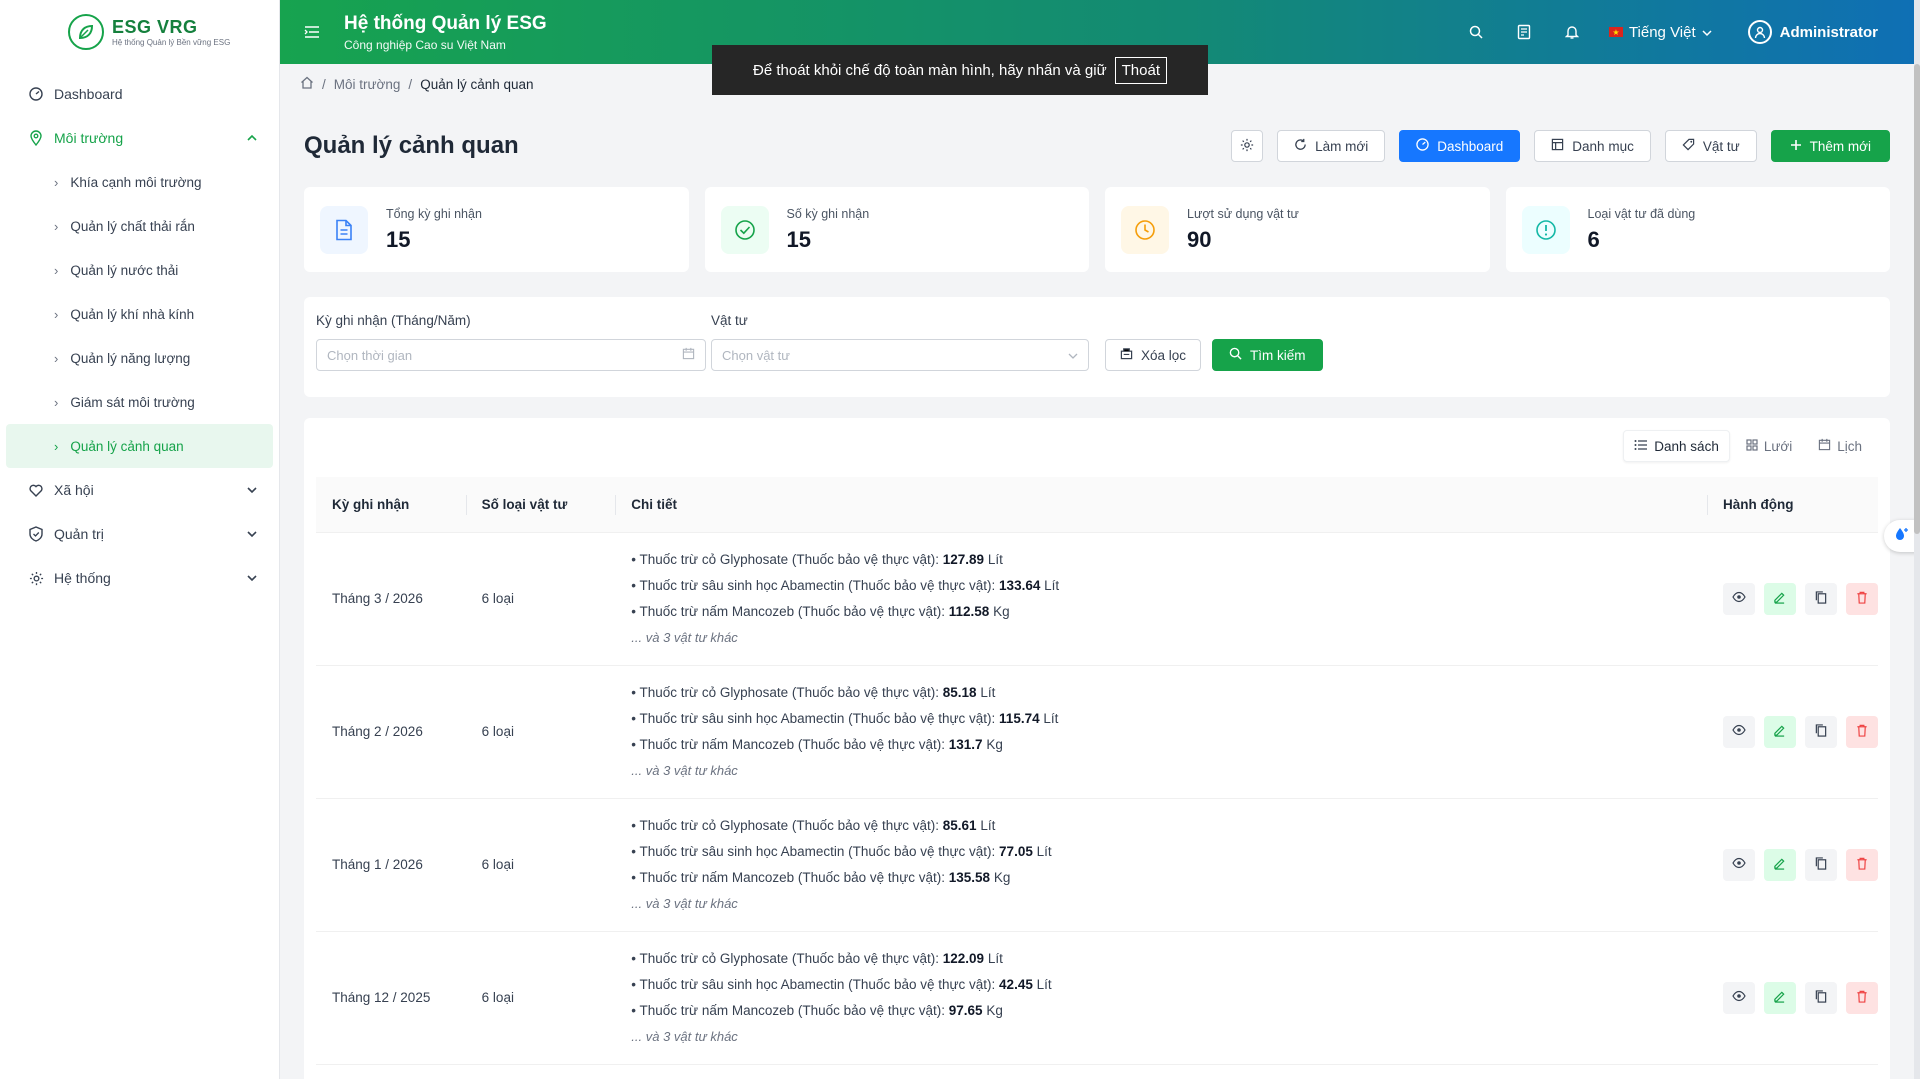 This screenshot has height=1079, width=1920. Describe the element at coordinates (965, 1010) in the screenshot. I see `material-quantity: 97.65` at that location.